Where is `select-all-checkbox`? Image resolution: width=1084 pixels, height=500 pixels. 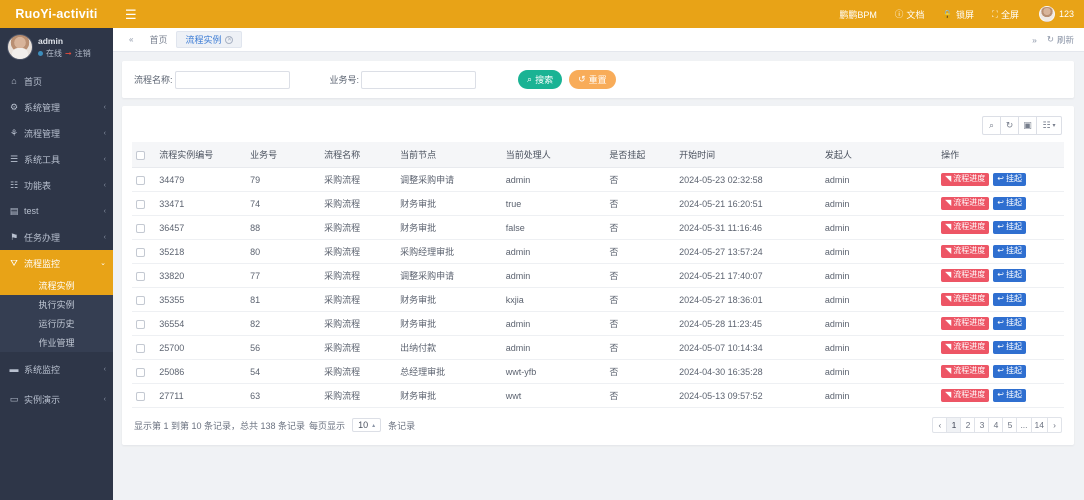
select-all-checkbox is located at coordinates (140, 155).